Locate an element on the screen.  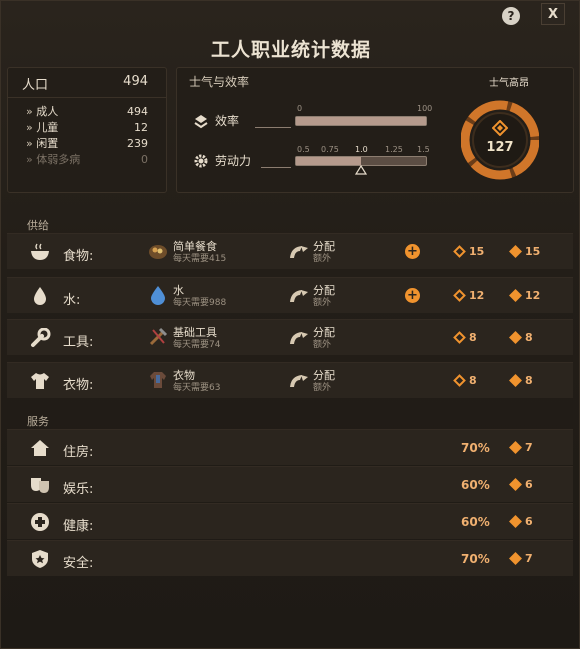
supply-value-max: 15 is located at coordinates (525, 251).